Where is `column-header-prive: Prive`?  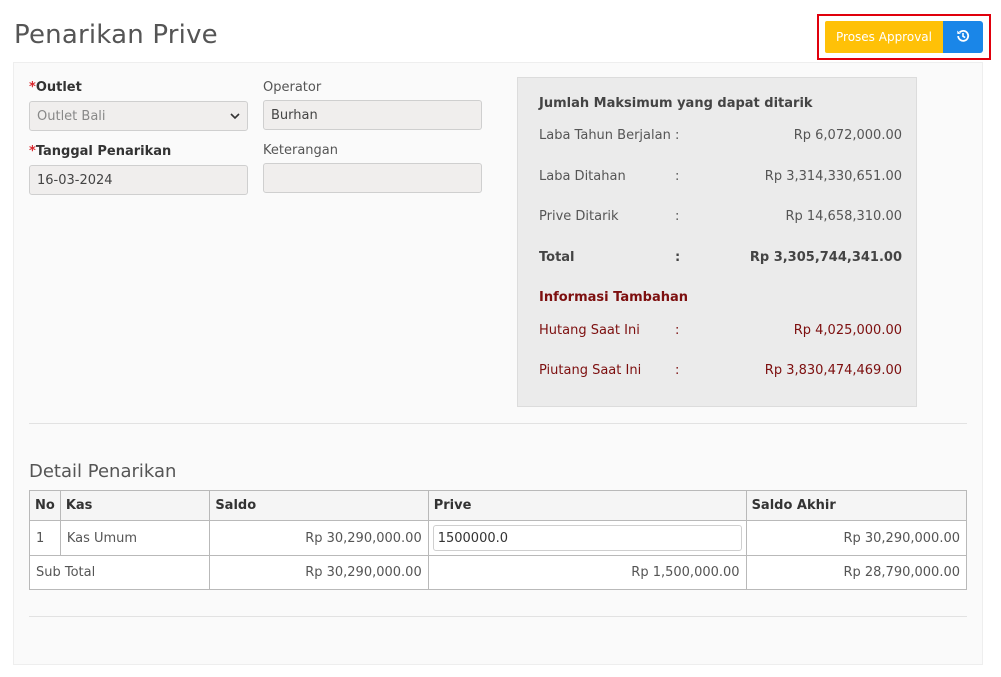
column-header-prive: Prive is located at coordinates (587, 505).